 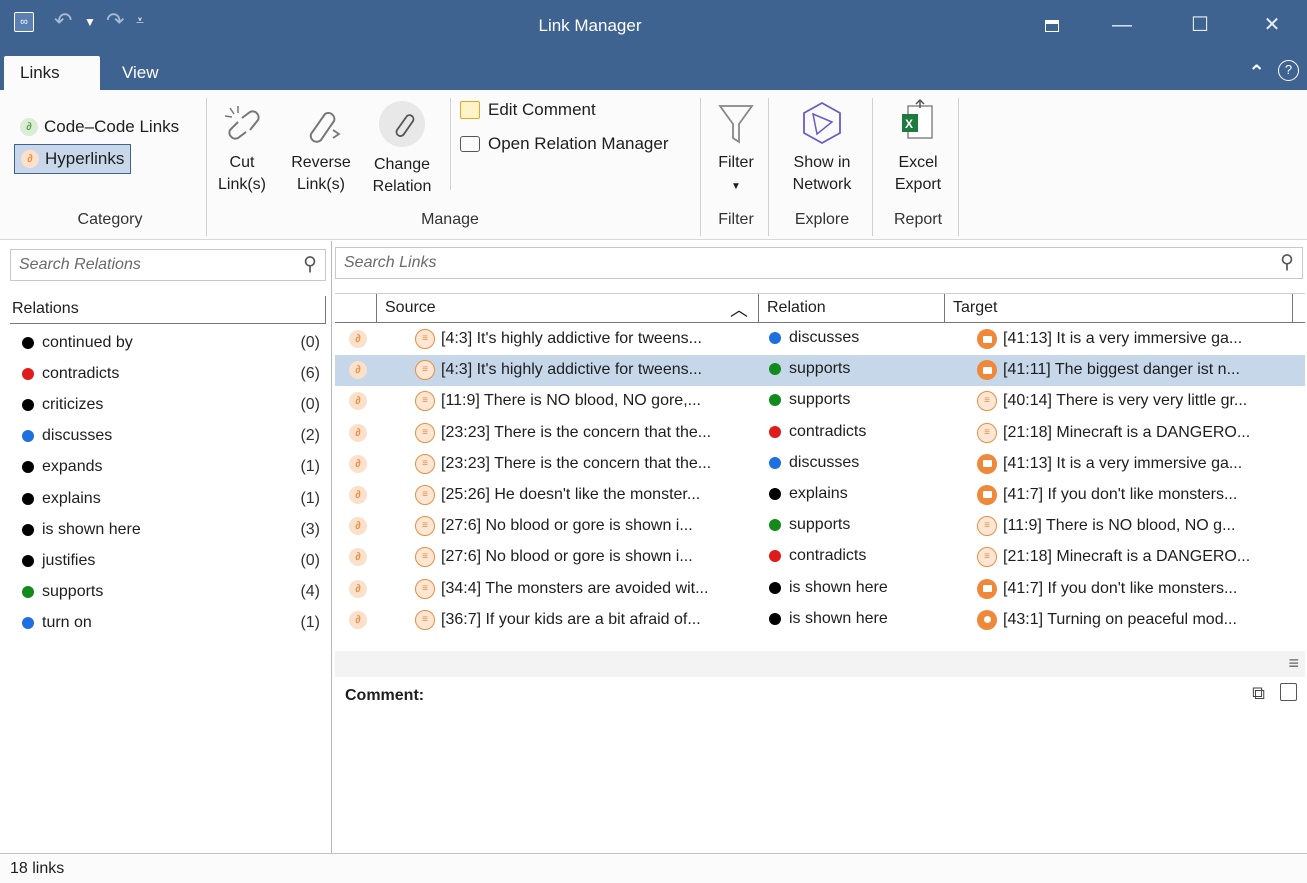 What do you see at coordinates (568, 308) in the screenshot?
I see `source-column-header: Source ︿` at bounding box center [568, 308].